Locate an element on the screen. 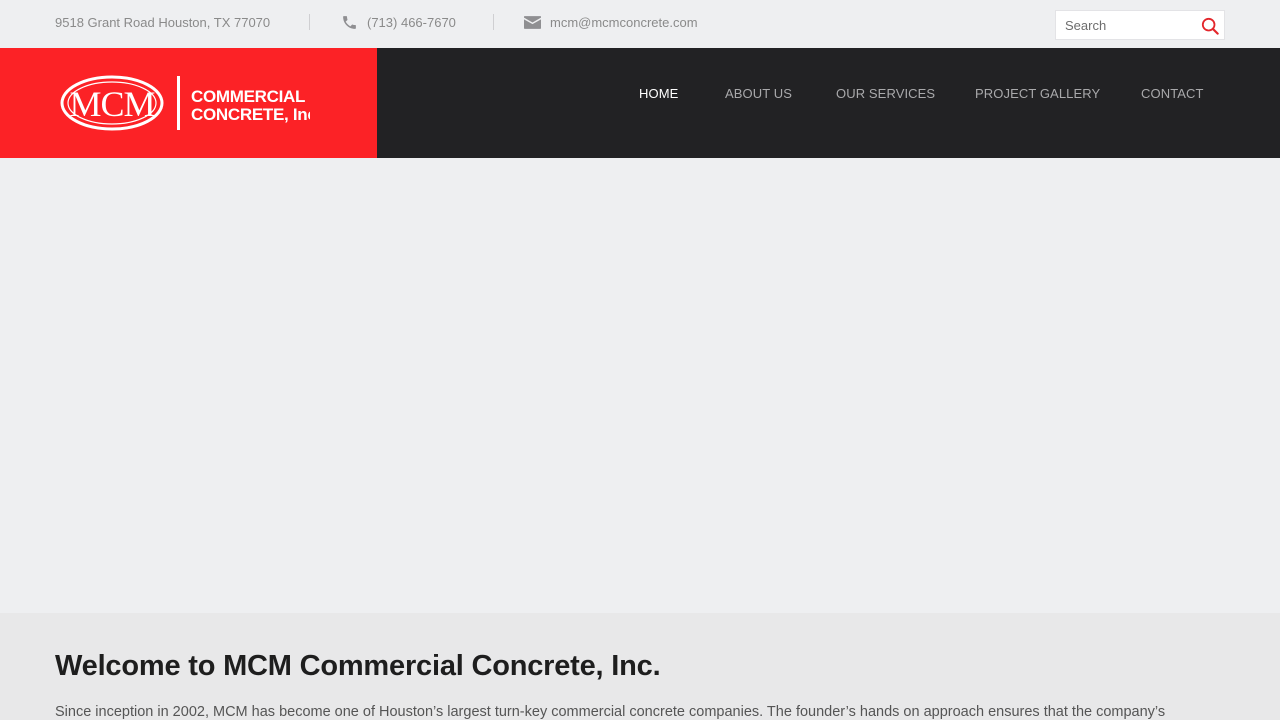  nav-project-gallery: PROJECT GALLERY is located at coordinates (1037, 93).